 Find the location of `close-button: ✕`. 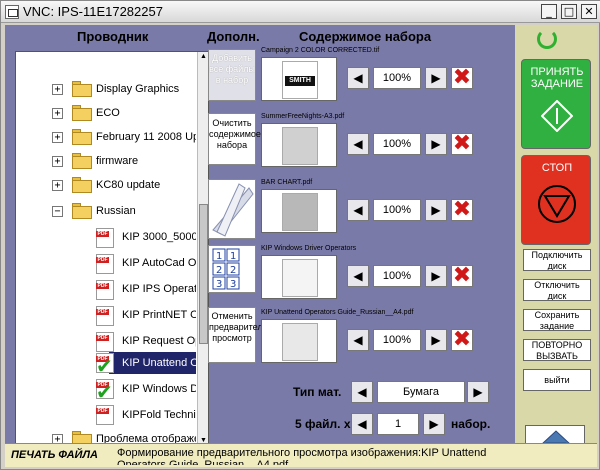

close-button: ✕ is located at coordinates (589, 11).